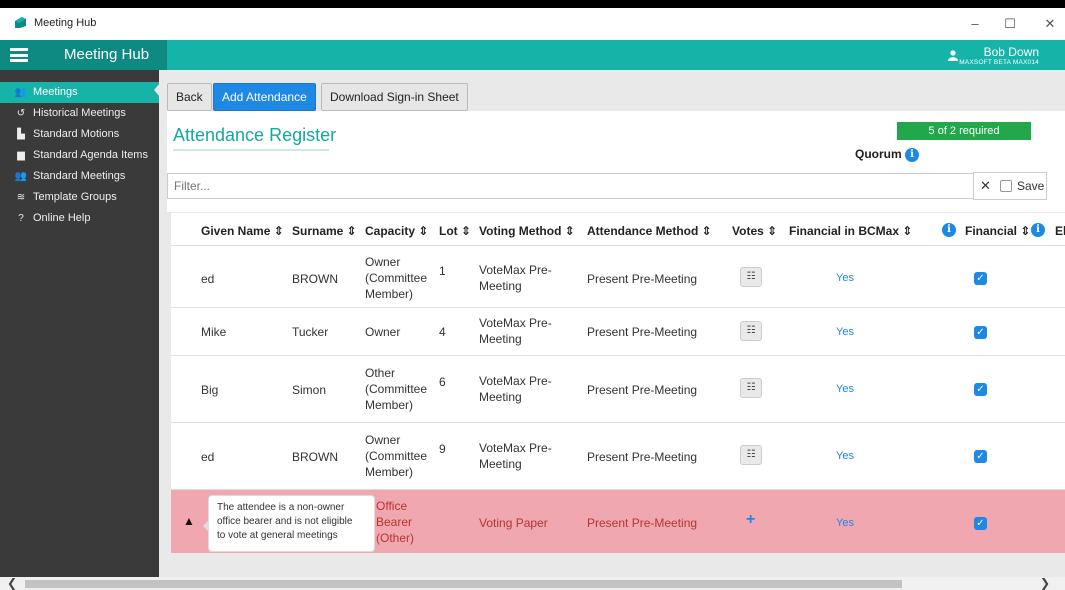 This screenshot has height=590, width=1065. Describe the element at coordinates (455, 231) in the screenshot. I see `col-lot: Lot ⇕` at that location.